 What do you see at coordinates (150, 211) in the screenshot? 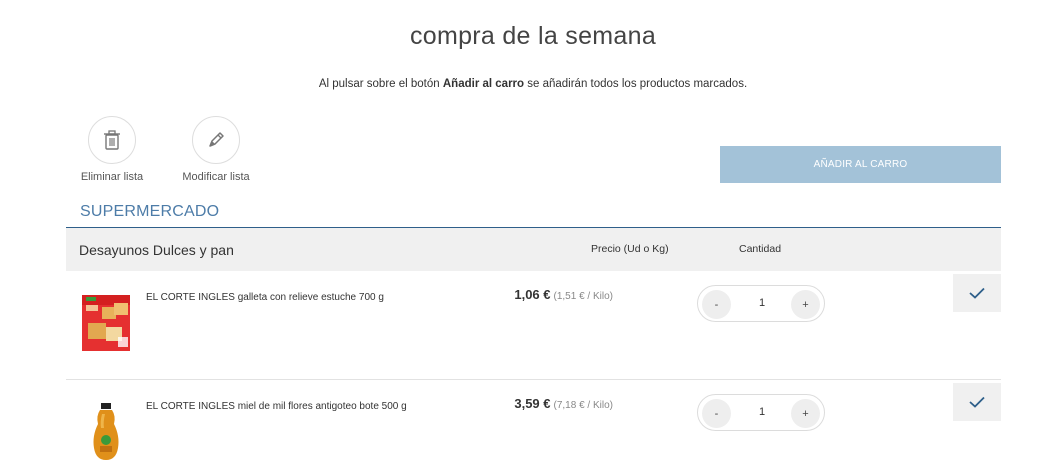
I see `section-title: SUPERMERCADO` at bounding box center [150, 211].